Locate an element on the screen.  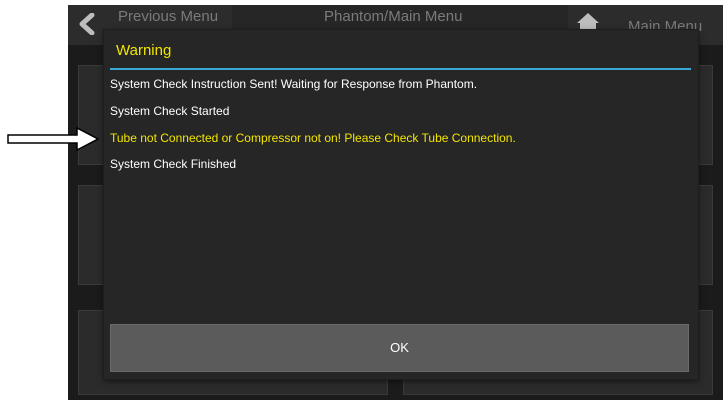
back-chevron-icon is located at coordinates (87, 24).